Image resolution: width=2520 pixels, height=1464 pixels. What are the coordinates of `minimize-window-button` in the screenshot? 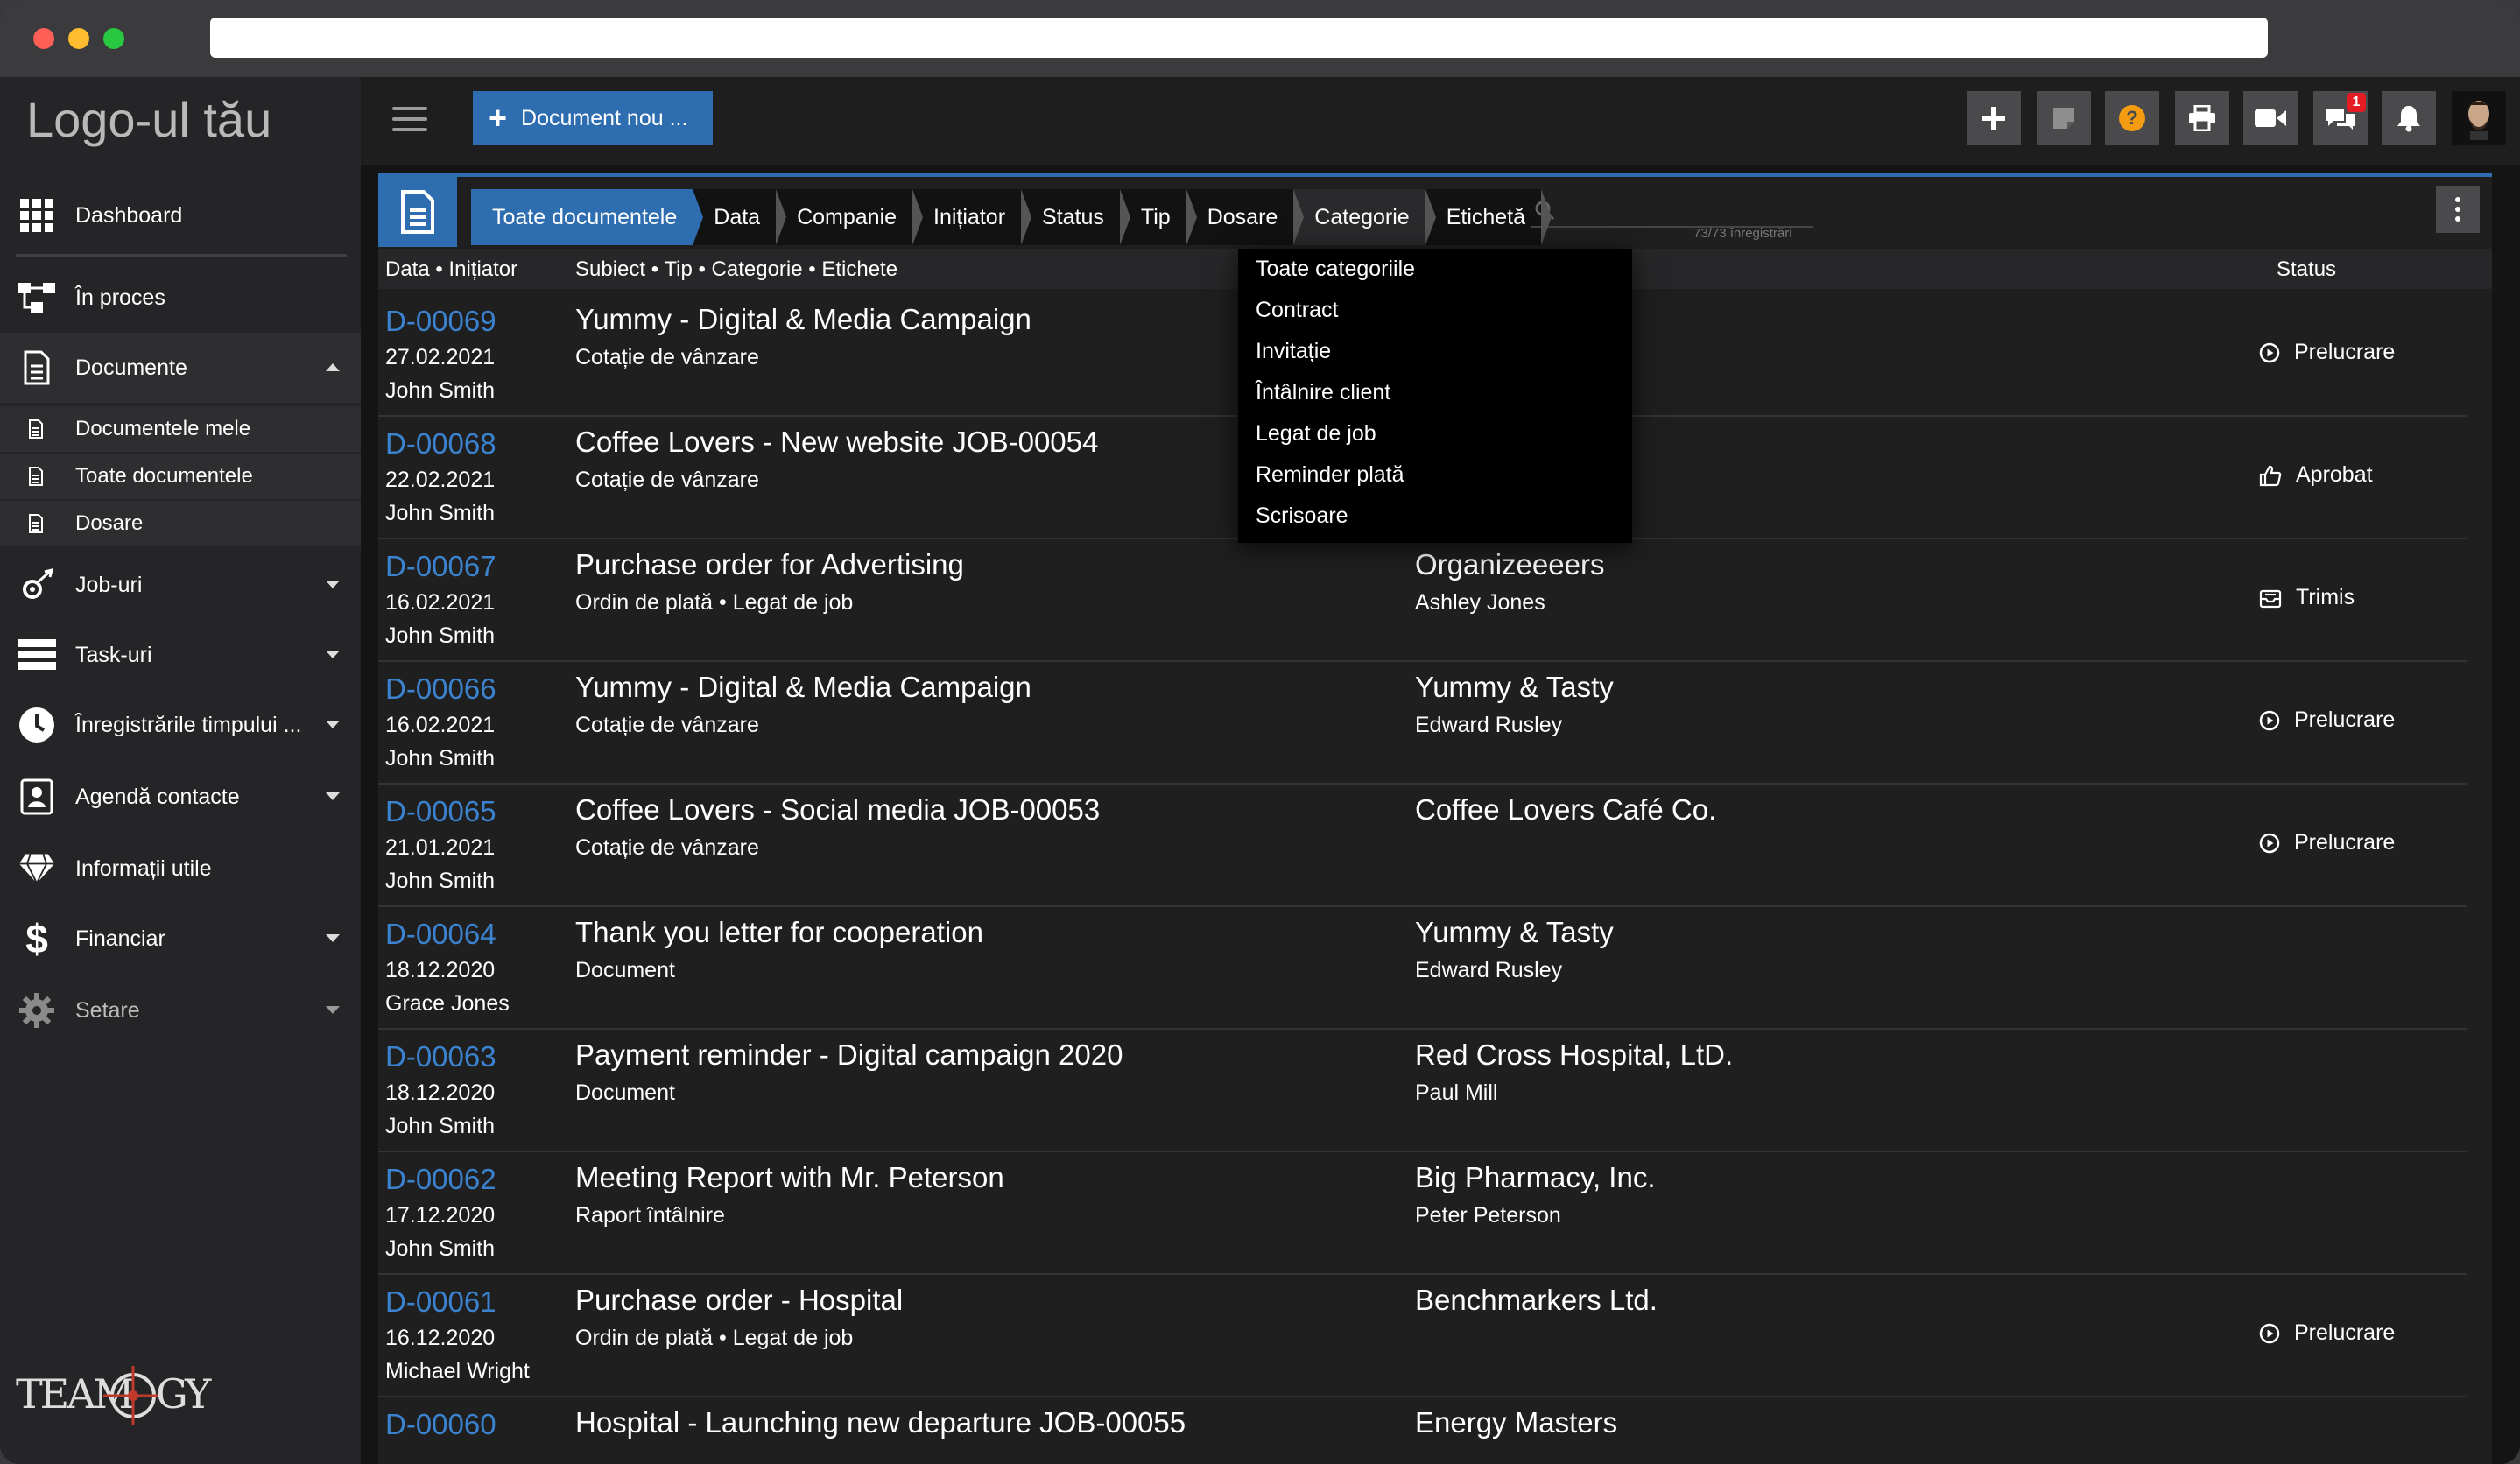 It's located at (78, 38).